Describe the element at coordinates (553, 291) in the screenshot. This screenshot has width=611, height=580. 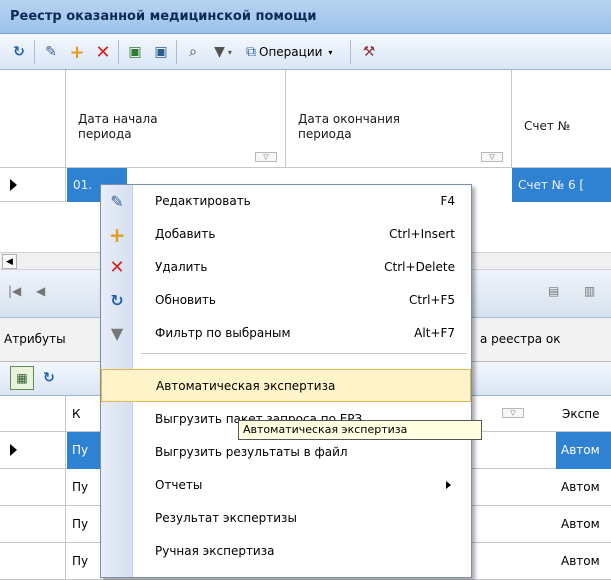
I see `nav-action-icon: ▤` at that location.